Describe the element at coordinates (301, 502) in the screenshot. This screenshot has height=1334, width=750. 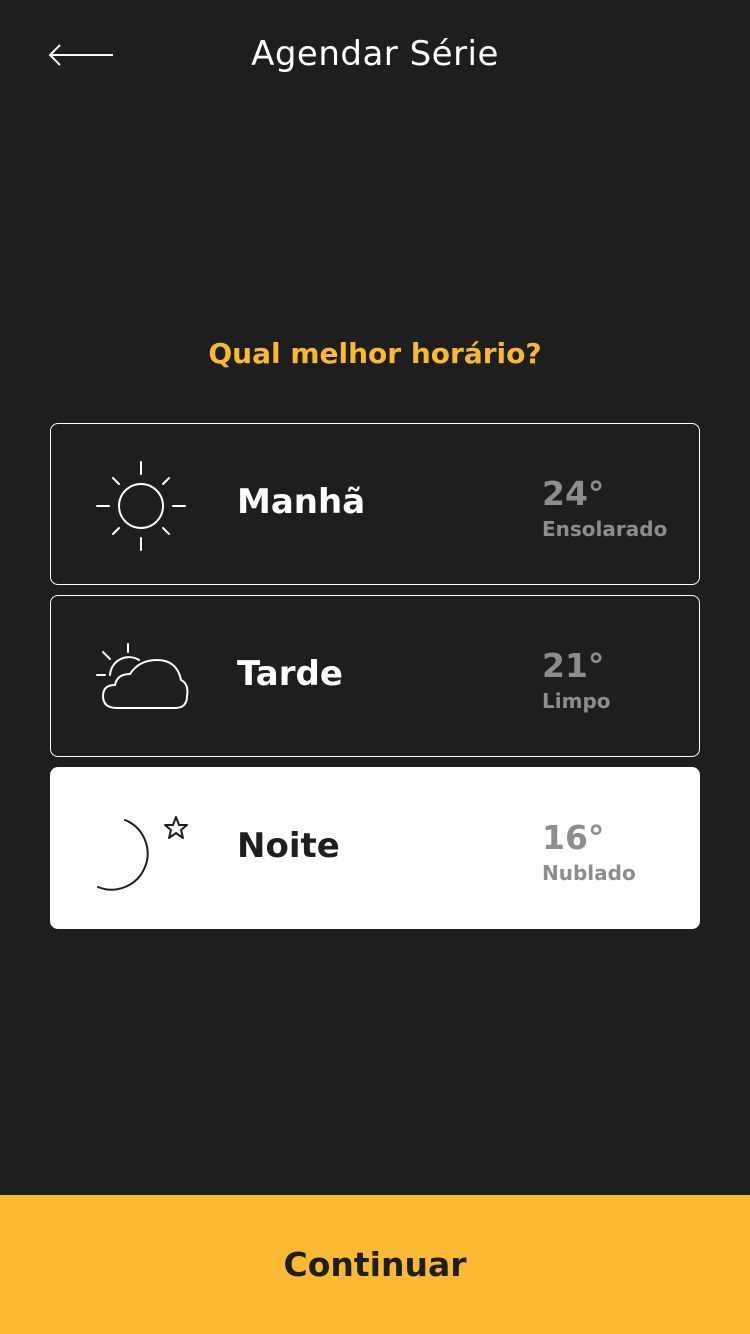
I see `option-label: Manhã` at that location.